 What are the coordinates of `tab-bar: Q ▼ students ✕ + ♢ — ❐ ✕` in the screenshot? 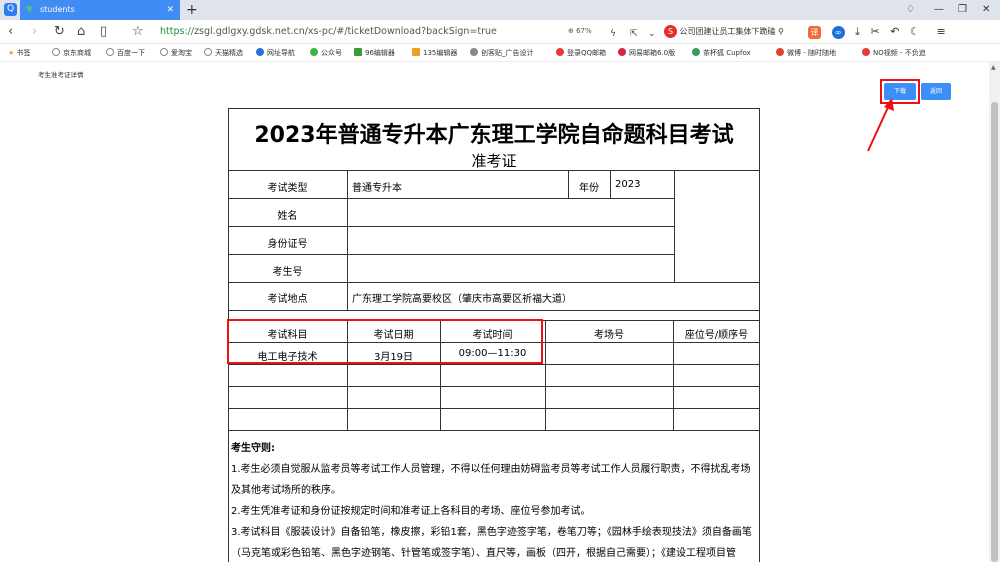 It's located at (500, 10).